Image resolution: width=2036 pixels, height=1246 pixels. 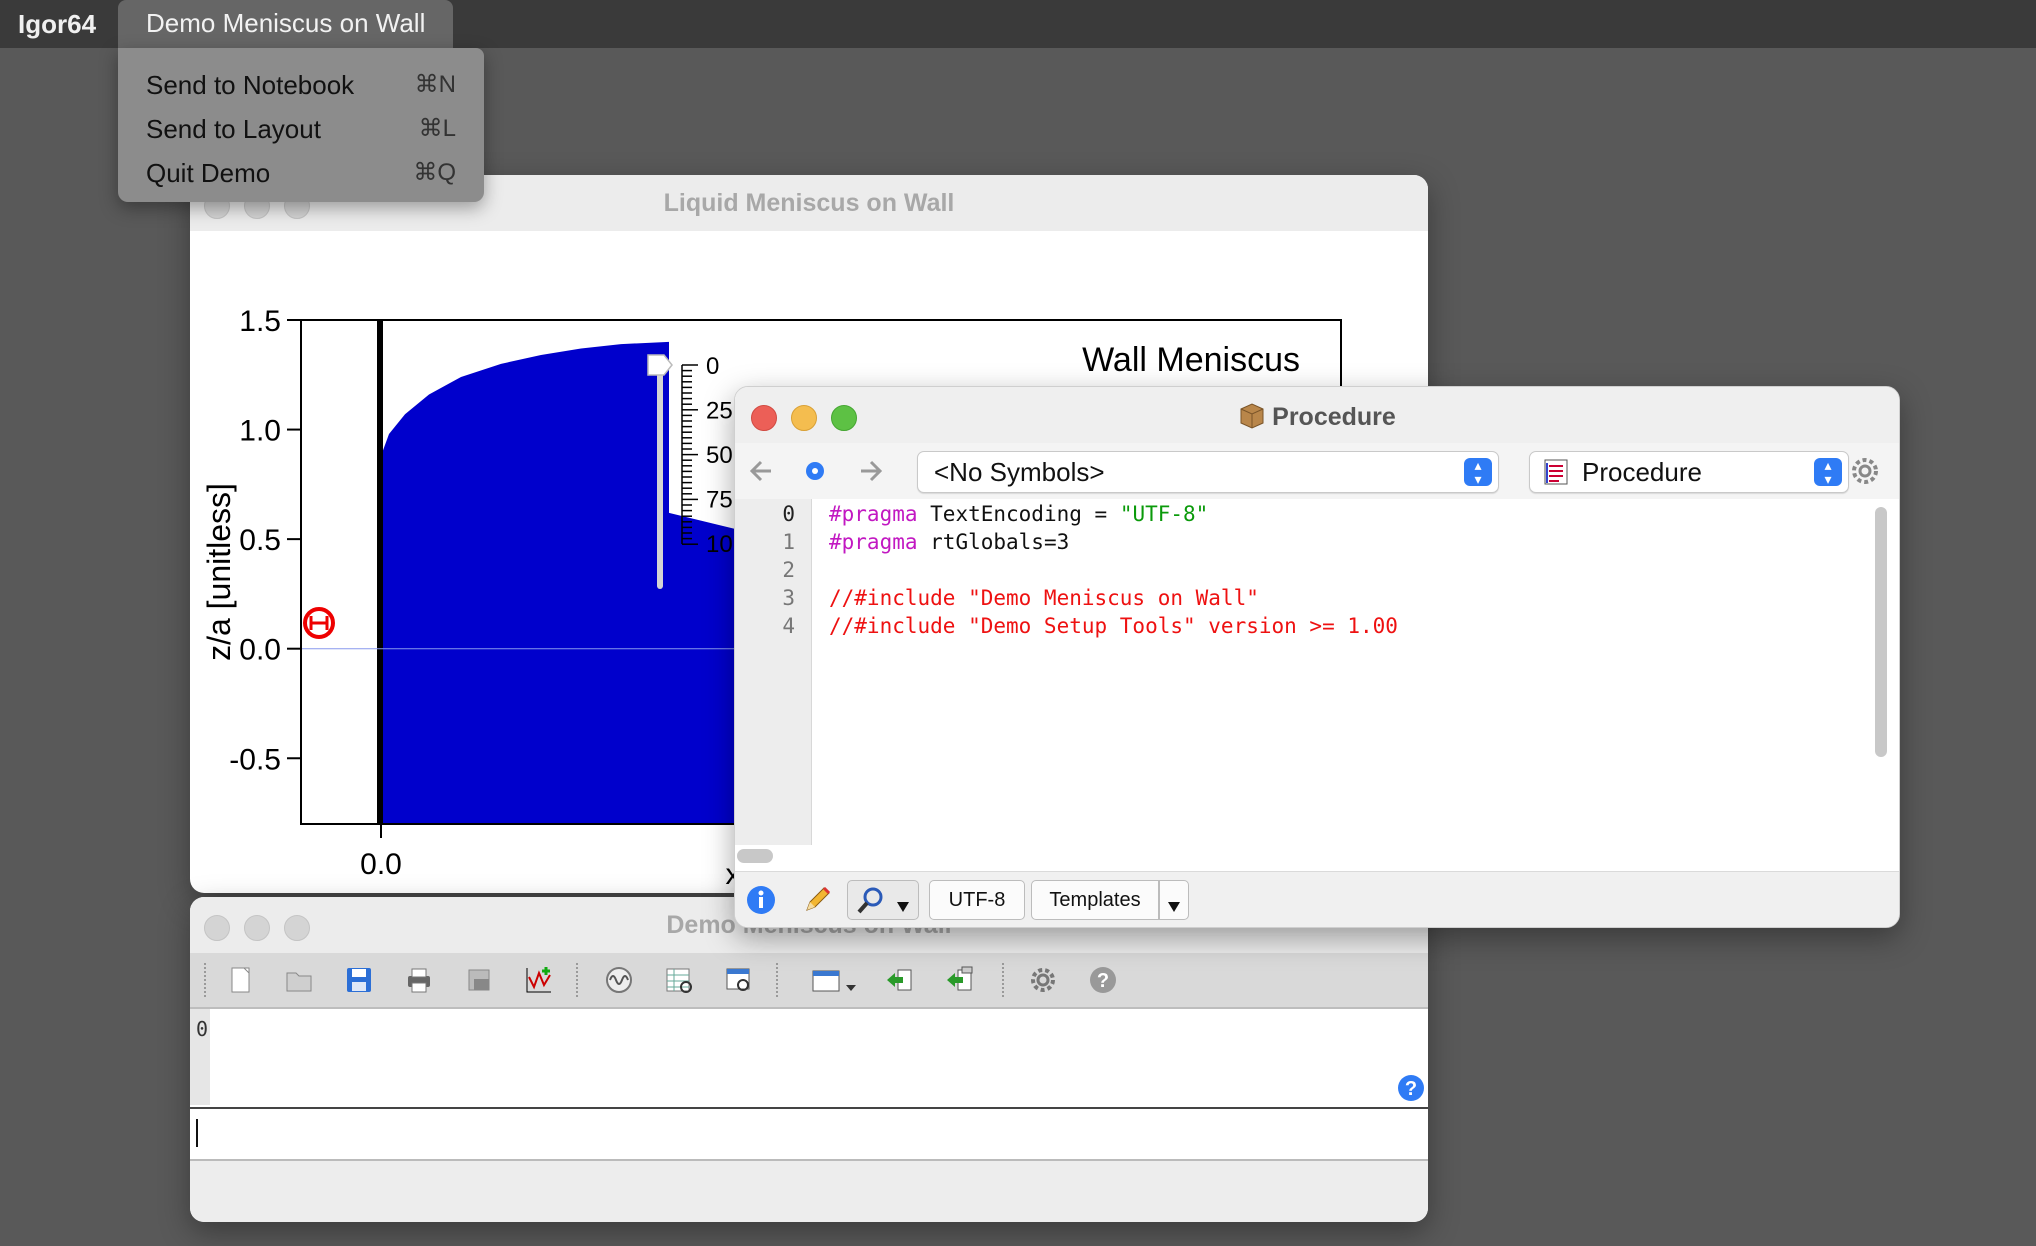 I want to click on page-setup-icon, so click(x=479, y=980).